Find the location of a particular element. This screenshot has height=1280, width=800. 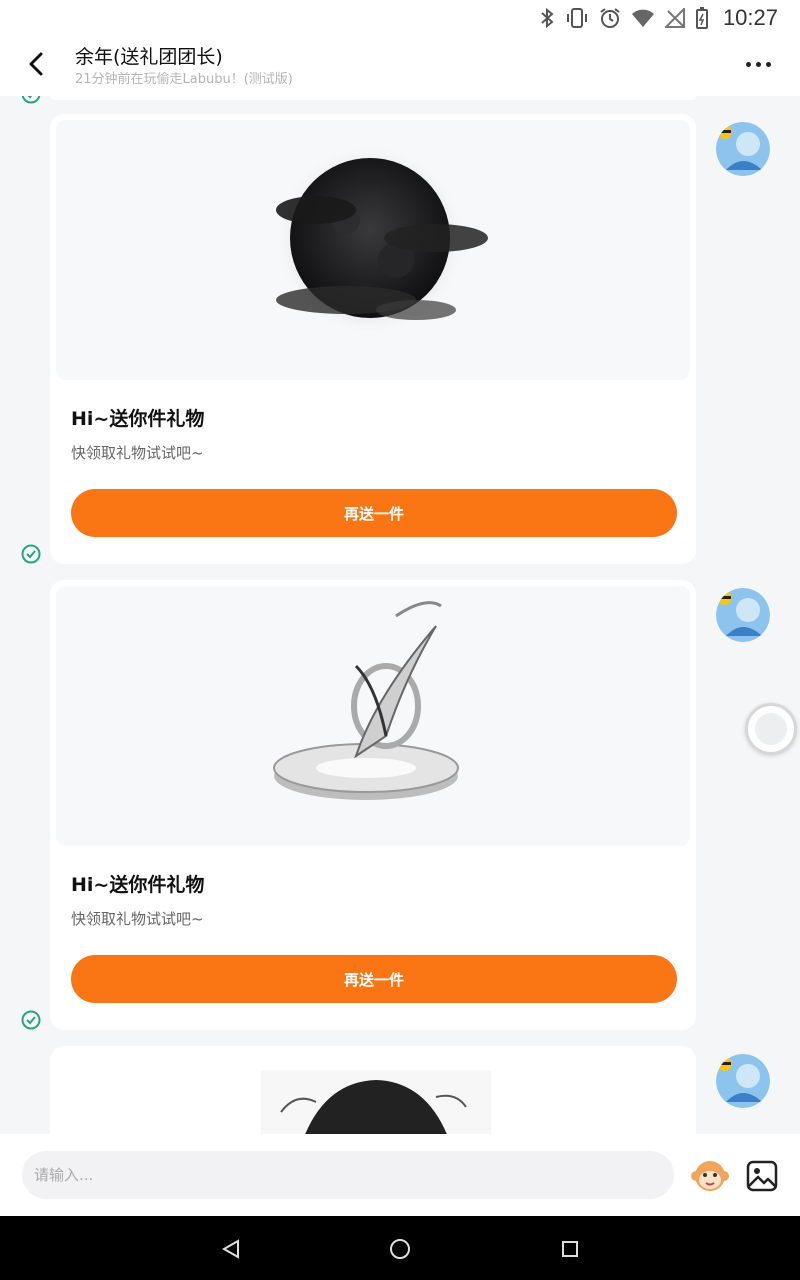

chat-subtitle: 21分钟前在玩偷走Labubu！(测试版) is located at coordinates (184, 79).